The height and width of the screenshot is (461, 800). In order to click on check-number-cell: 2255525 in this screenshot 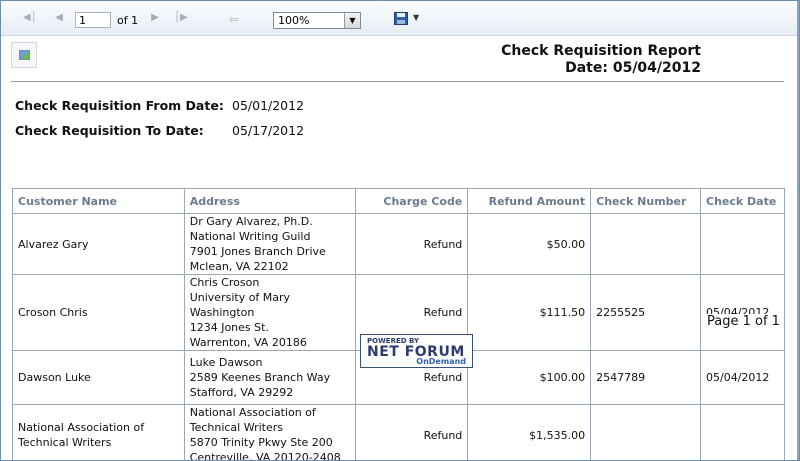, I will do `click(645, 312)`.